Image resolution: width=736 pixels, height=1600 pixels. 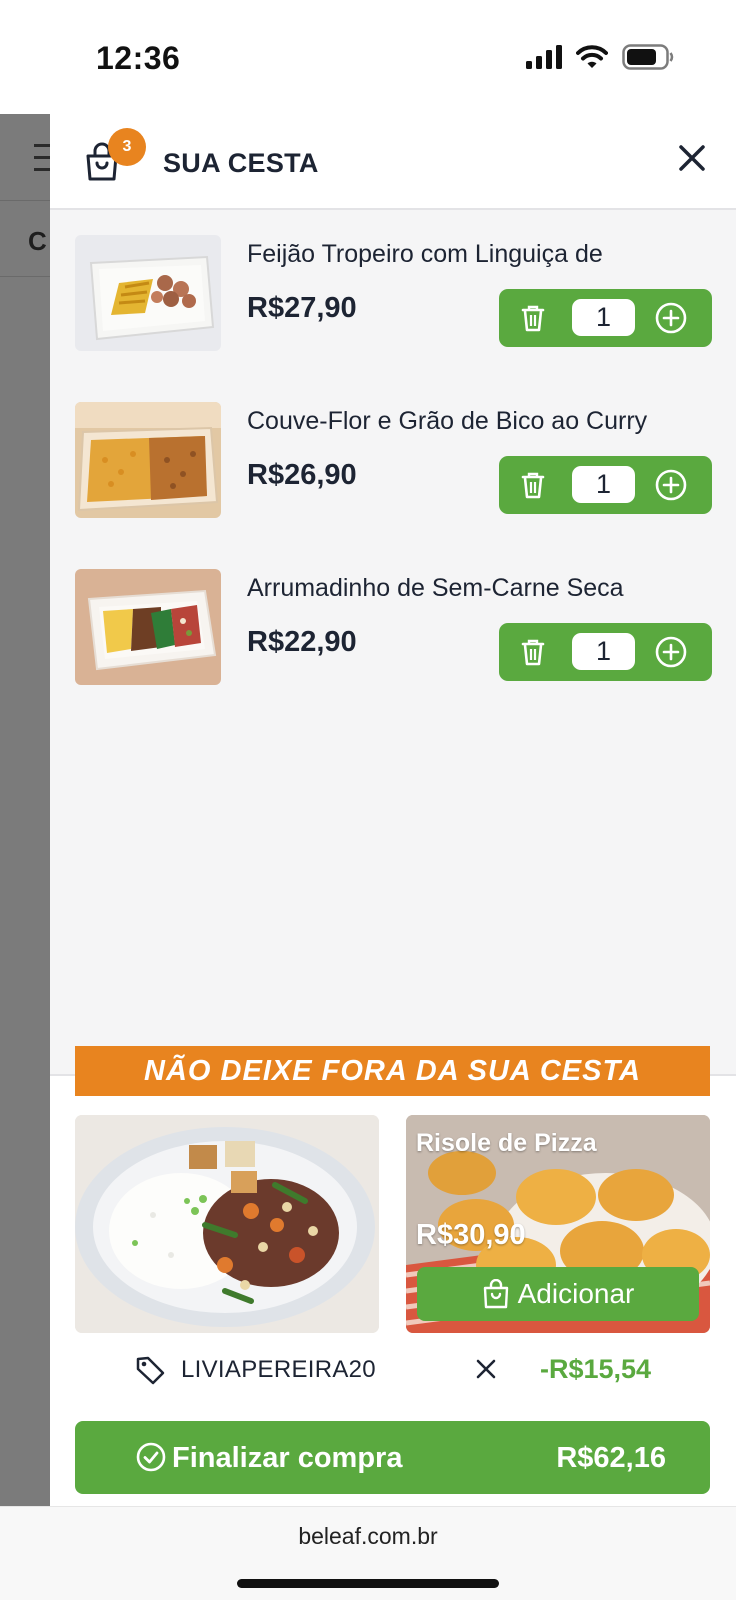 What do you see at coordinates (506, 1143) in the screenshot?
I see `upsell-product-name: Risole de Pizza` at bounding box center [506, 1143].